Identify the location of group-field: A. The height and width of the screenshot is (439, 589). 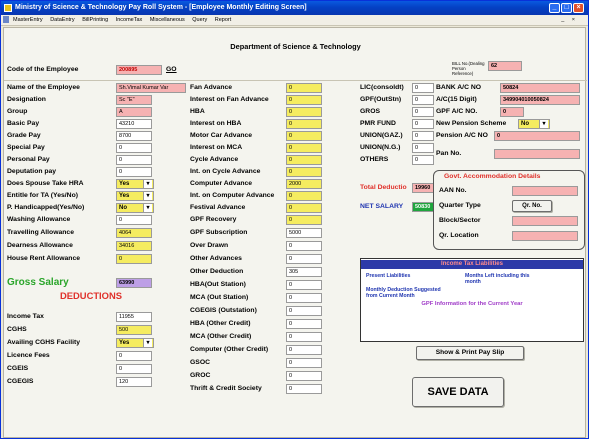
(134, 112).